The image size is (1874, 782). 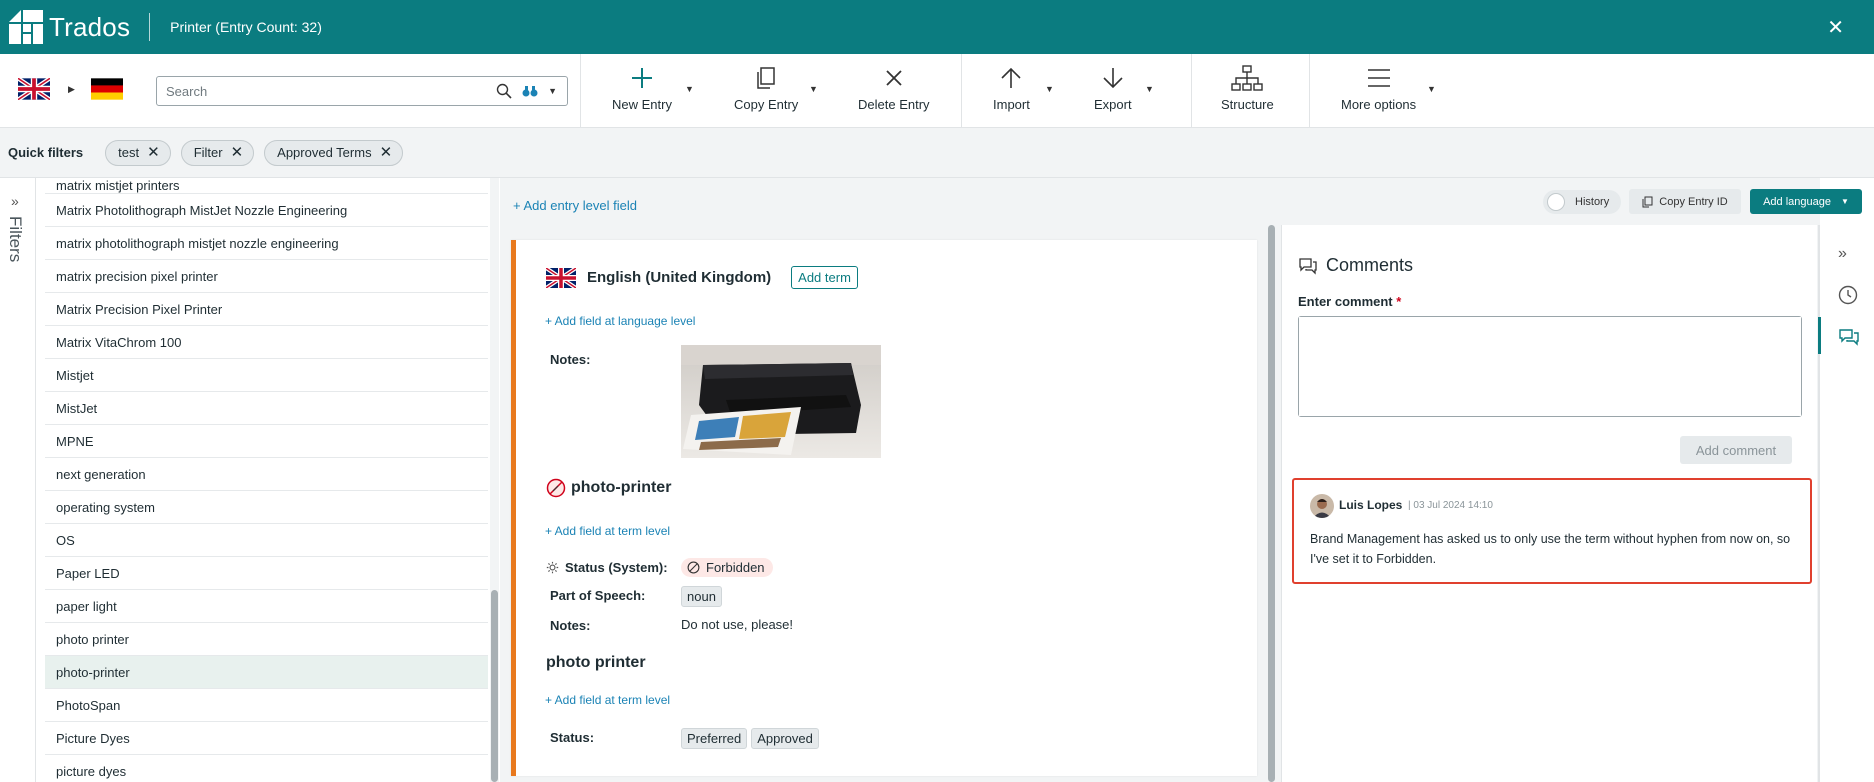 What do you see at coordinates (504, 91) in the screenshot?
I see `search-icon` at bounding box center [504, 91].